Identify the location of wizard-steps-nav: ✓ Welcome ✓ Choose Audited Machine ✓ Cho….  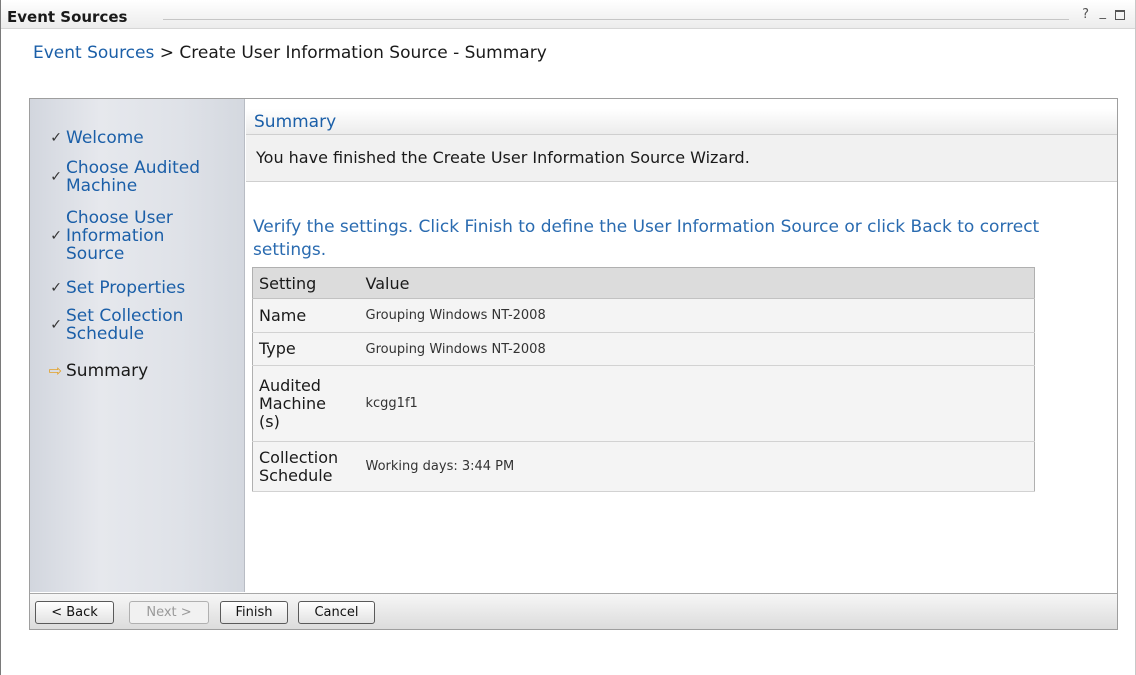
(137, 345).